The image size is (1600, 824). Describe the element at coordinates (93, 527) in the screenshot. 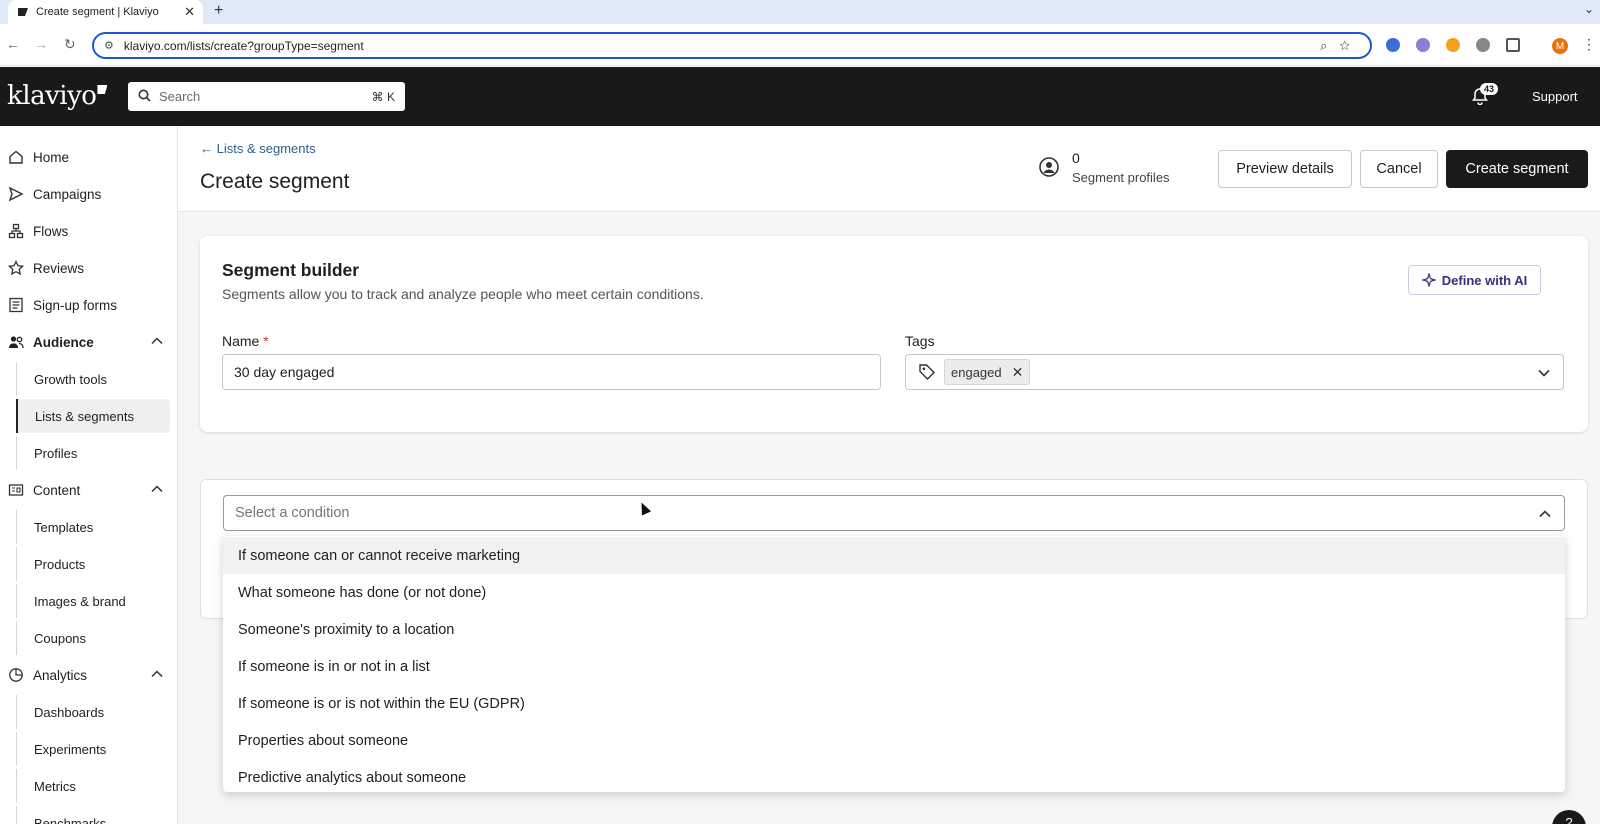

I see `sidebar-item-templates: Templates` at that location.